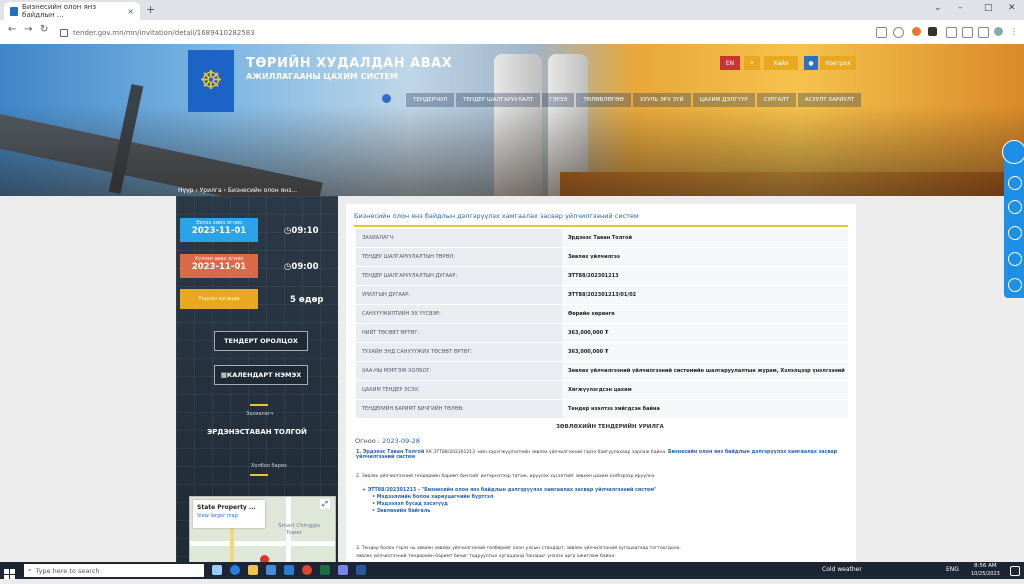 This screenshot has height=584, width=1024. What do you see at coordinates (235, 570) in the screenshot?
I see `edge-browser-icon` at bounding box center [235, 570].